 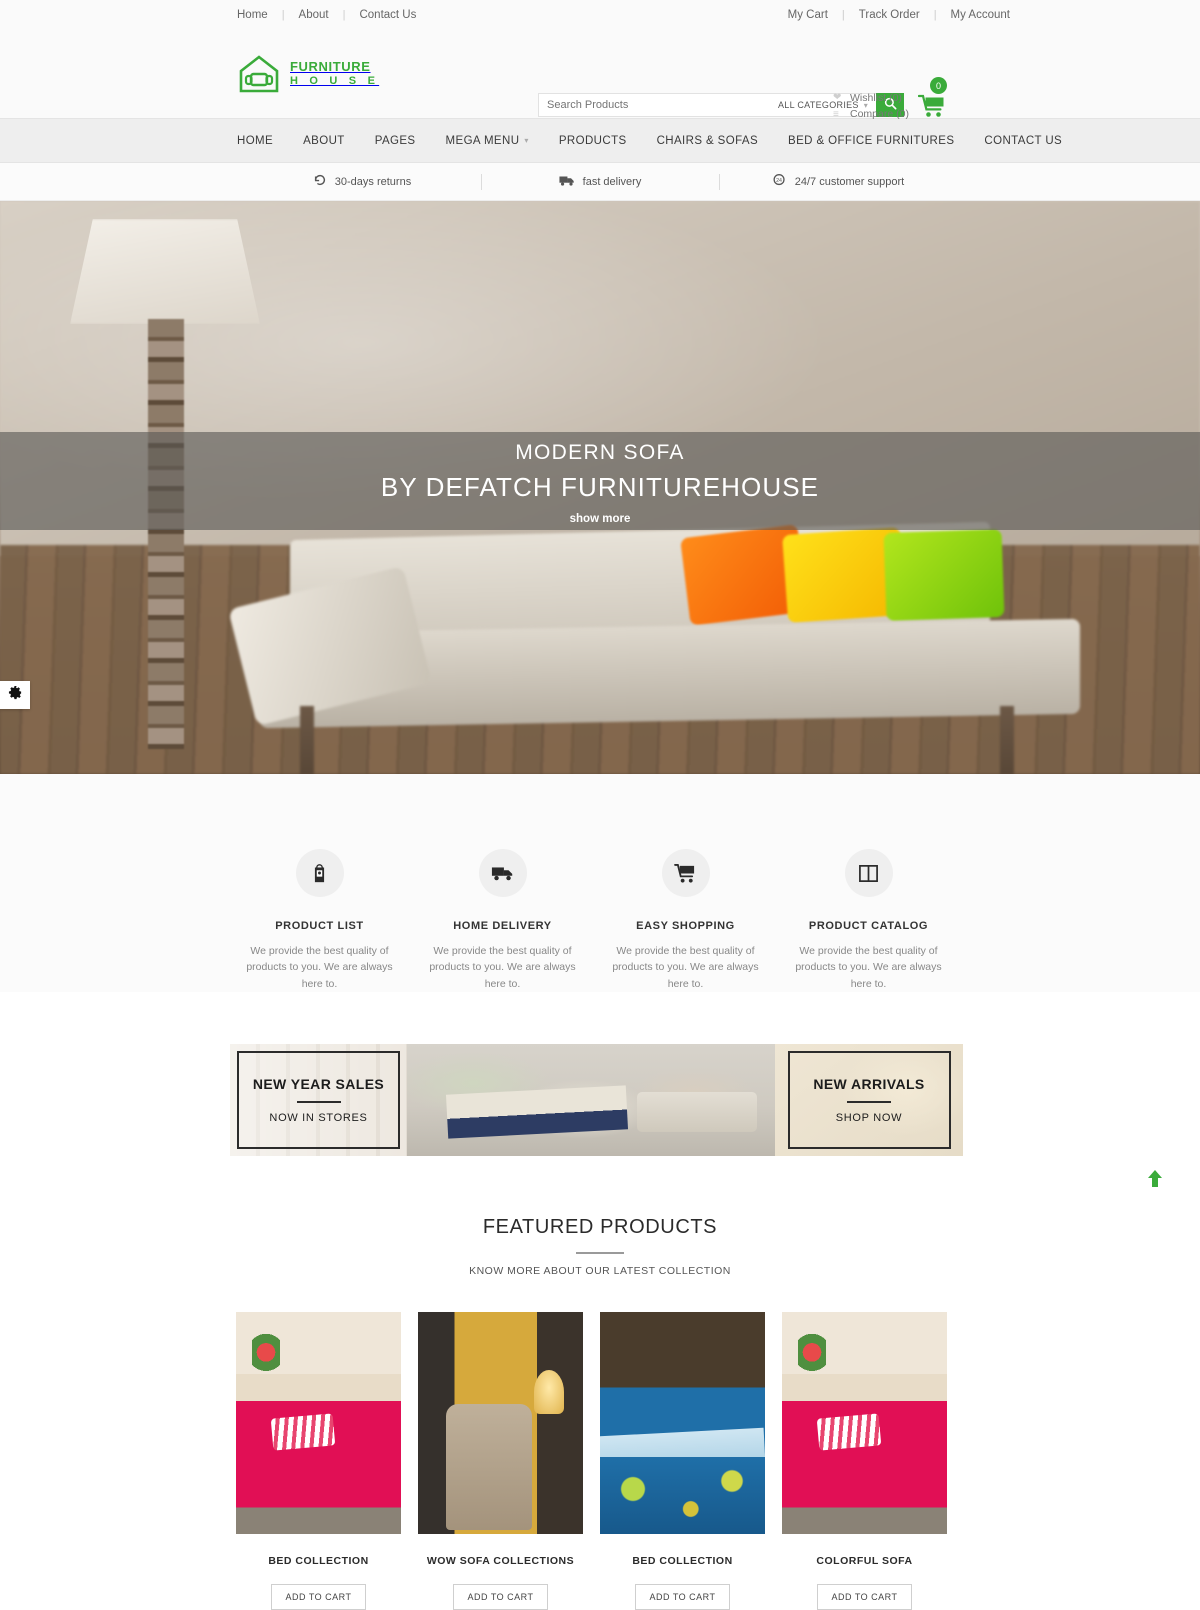 I want to click on hero-sofa-leg, so click(x=307, y=740).